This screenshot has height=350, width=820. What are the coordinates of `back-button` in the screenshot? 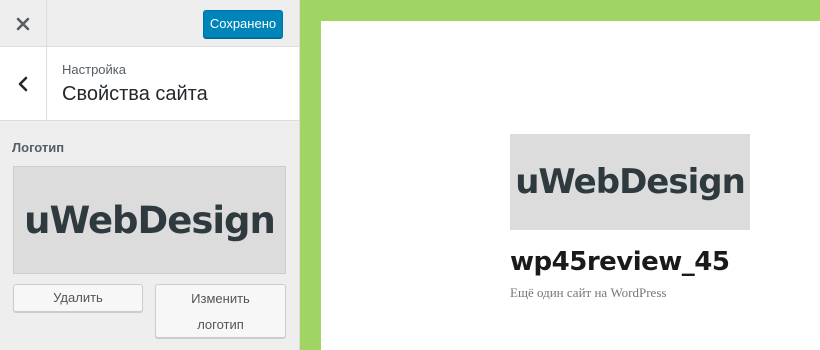 It's located at (23, 83).